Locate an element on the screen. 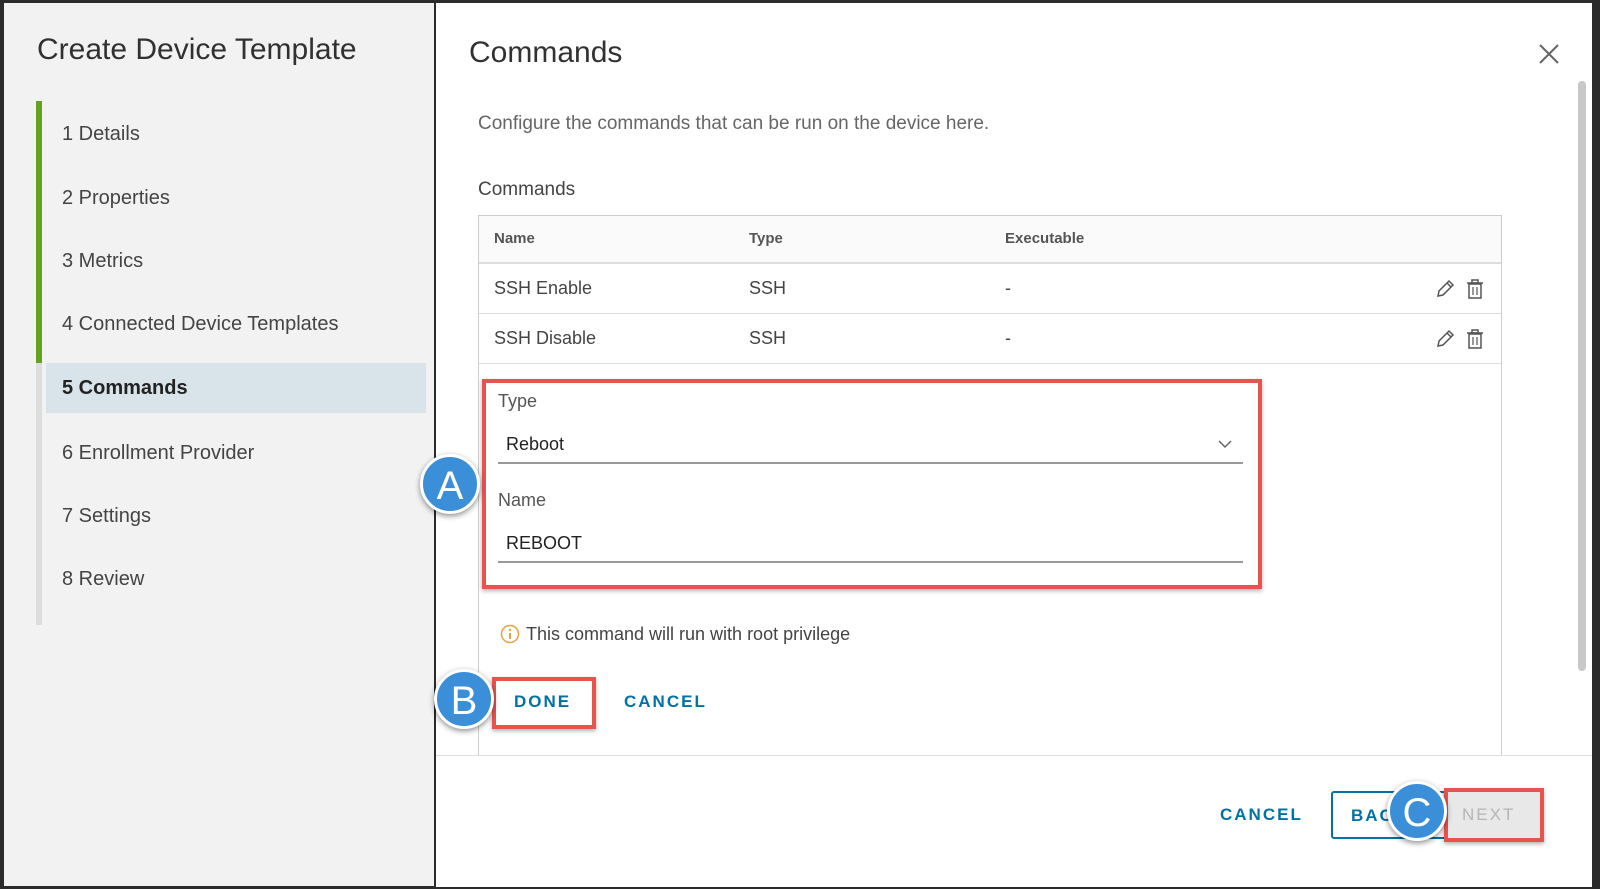  row-name: SSH Enable is located at coordinates (543, 288).